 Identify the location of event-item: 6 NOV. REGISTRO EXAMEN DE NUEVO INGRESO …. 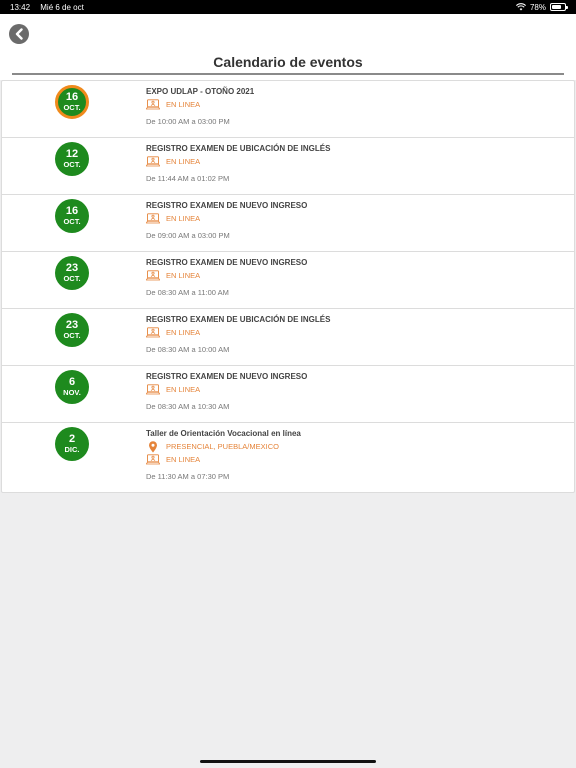
(288, 394).